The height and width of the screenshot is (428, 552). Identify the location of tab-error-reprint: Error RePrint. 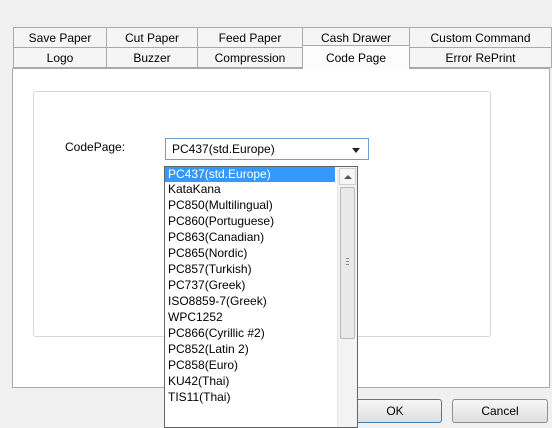
(480, 57).